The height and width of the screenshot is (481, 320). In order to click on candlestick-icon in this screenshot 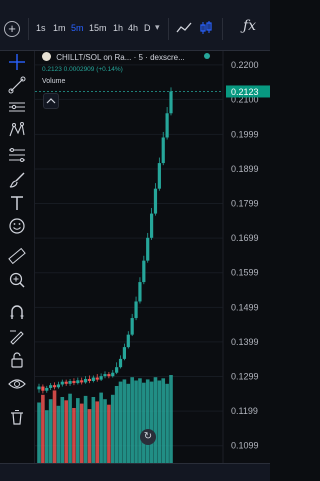, I will do `click(206, 28)`.